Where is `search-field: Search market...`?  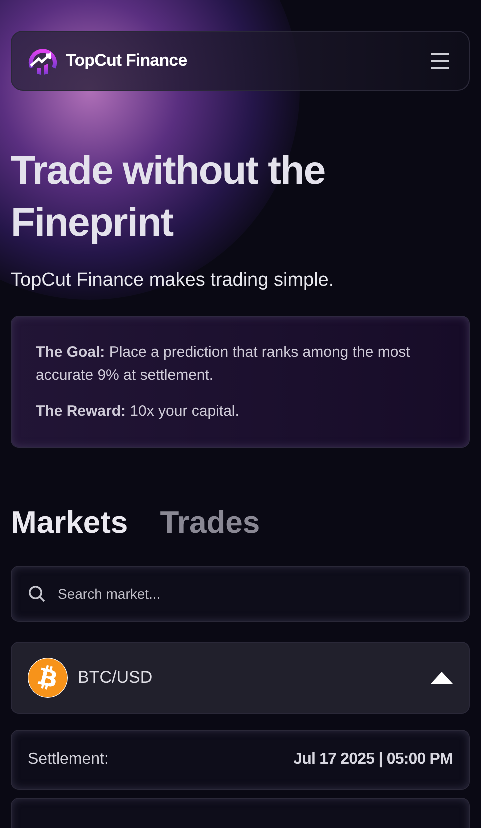
search-field: Search market... is located at coordinates (240, 594).